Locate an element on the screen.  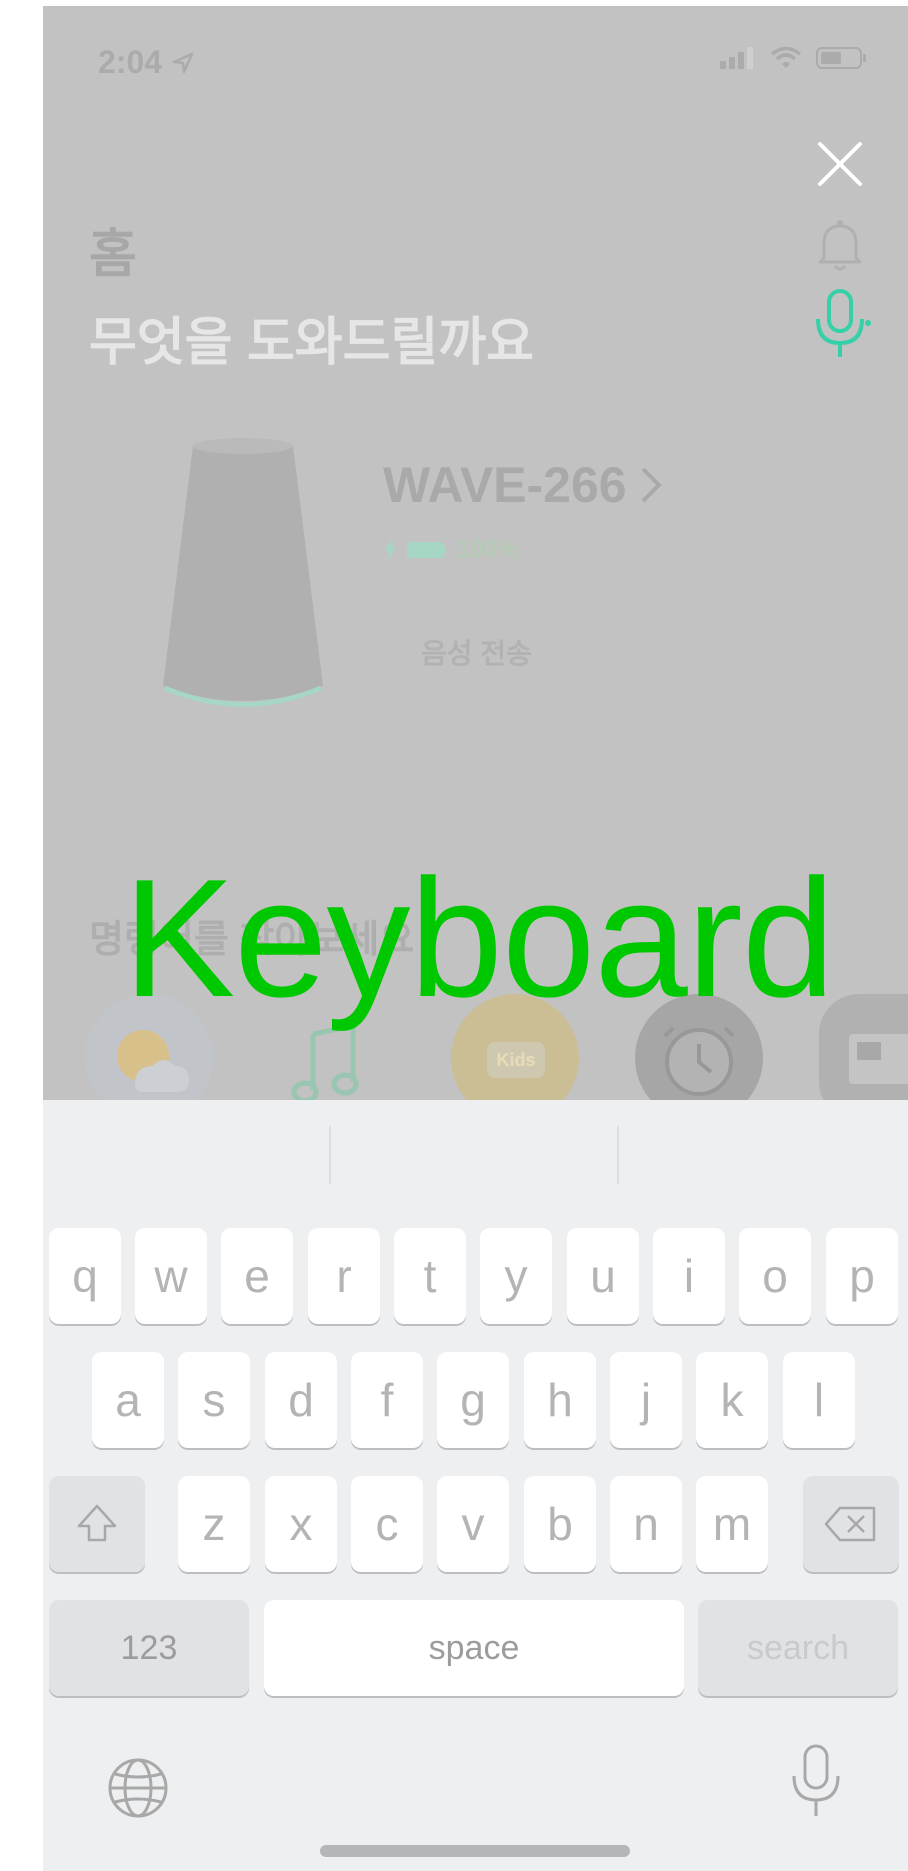
speaker-device-image is located at coordinates (243, 586).